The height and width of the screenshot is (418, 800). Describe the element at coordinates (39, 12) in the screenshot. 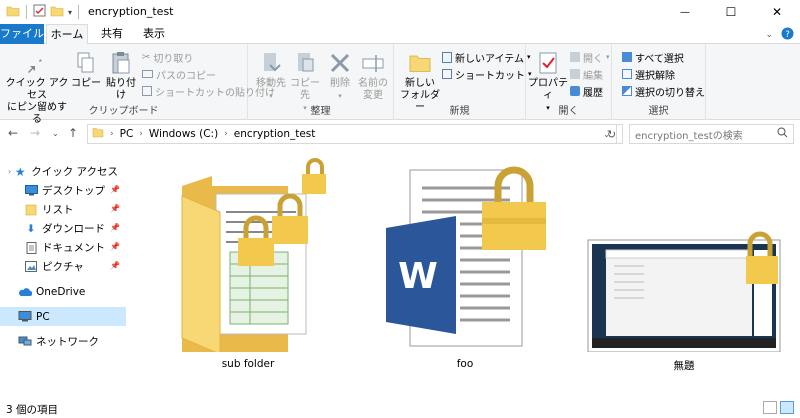

I see `properties-icon` at that location.